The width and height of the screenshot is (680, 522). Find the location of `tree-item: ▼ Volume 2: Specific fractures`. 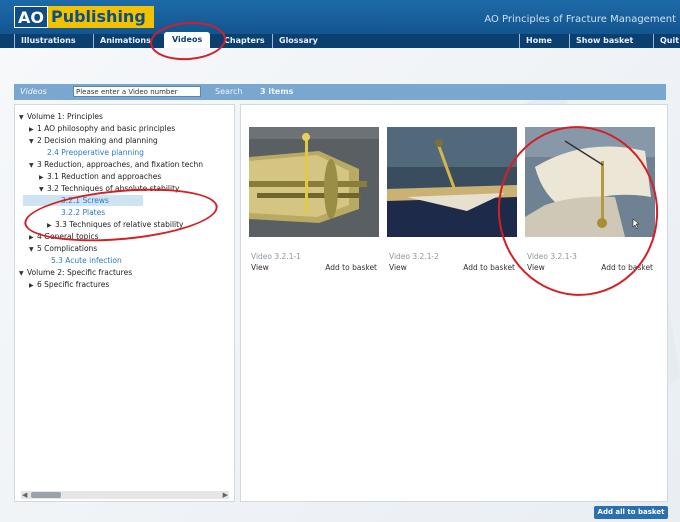

tree-item: ▼ Volume 2: Specific fractures is located at coordinates (75, 272).